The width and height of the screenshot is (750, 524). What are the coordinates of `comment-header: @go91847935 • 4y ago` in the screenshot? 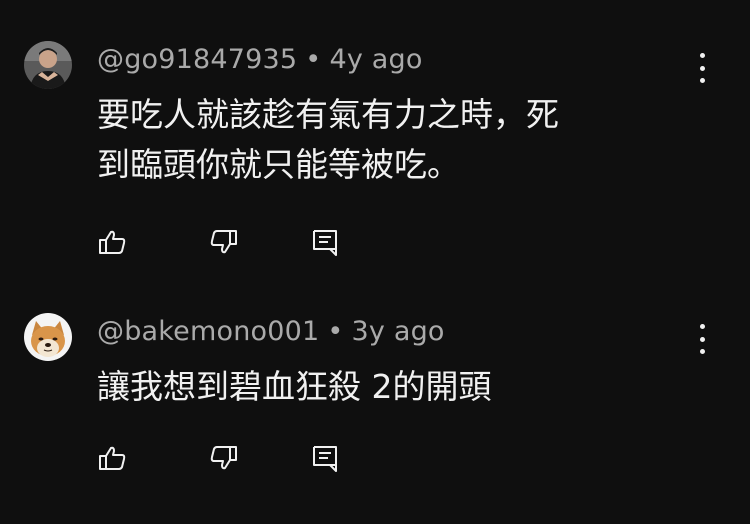 It's located at (260, 59).